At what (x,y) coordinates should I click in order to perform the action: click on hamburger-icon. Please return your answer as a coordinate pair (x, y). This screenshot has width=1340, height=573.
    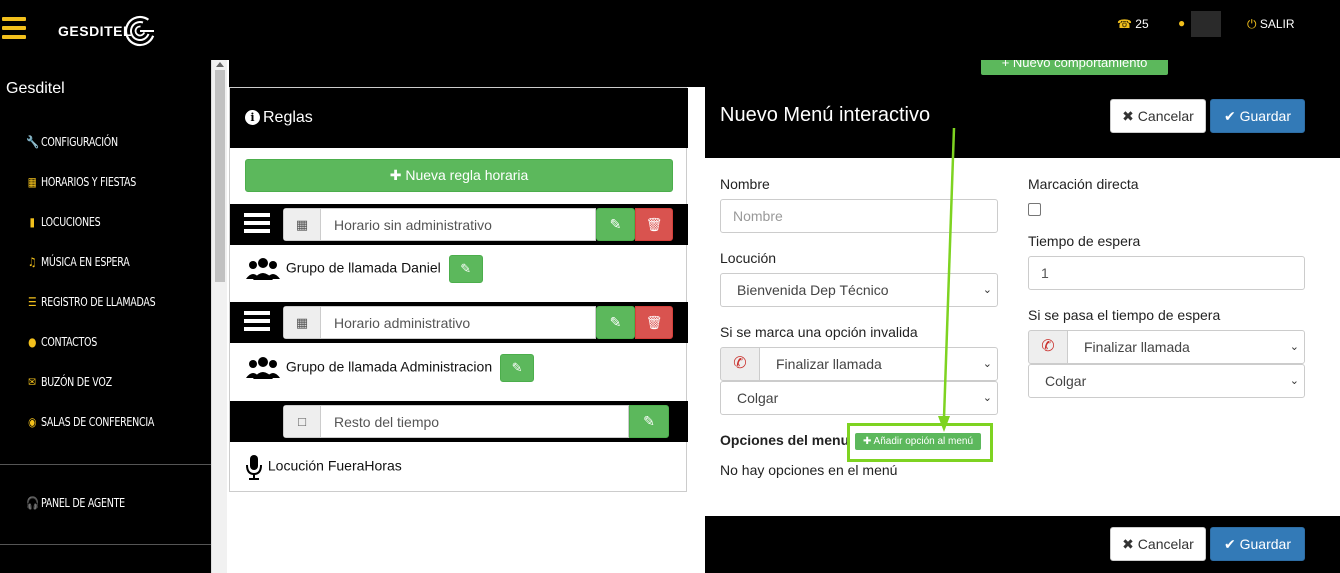
    Looking at the image, I should click on (14, 28).